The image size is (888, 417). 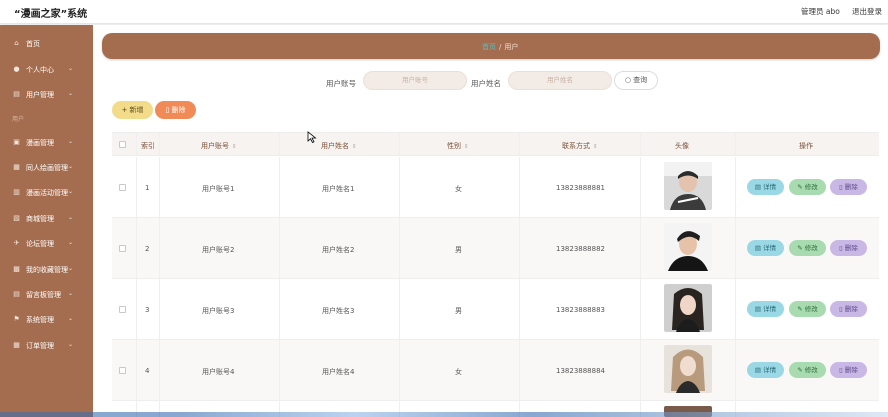 What do you see at coordinates (219, 146) in the screenshot?
I see `header-account: 用户账号 ⇕` at bounding box center [219, 146].